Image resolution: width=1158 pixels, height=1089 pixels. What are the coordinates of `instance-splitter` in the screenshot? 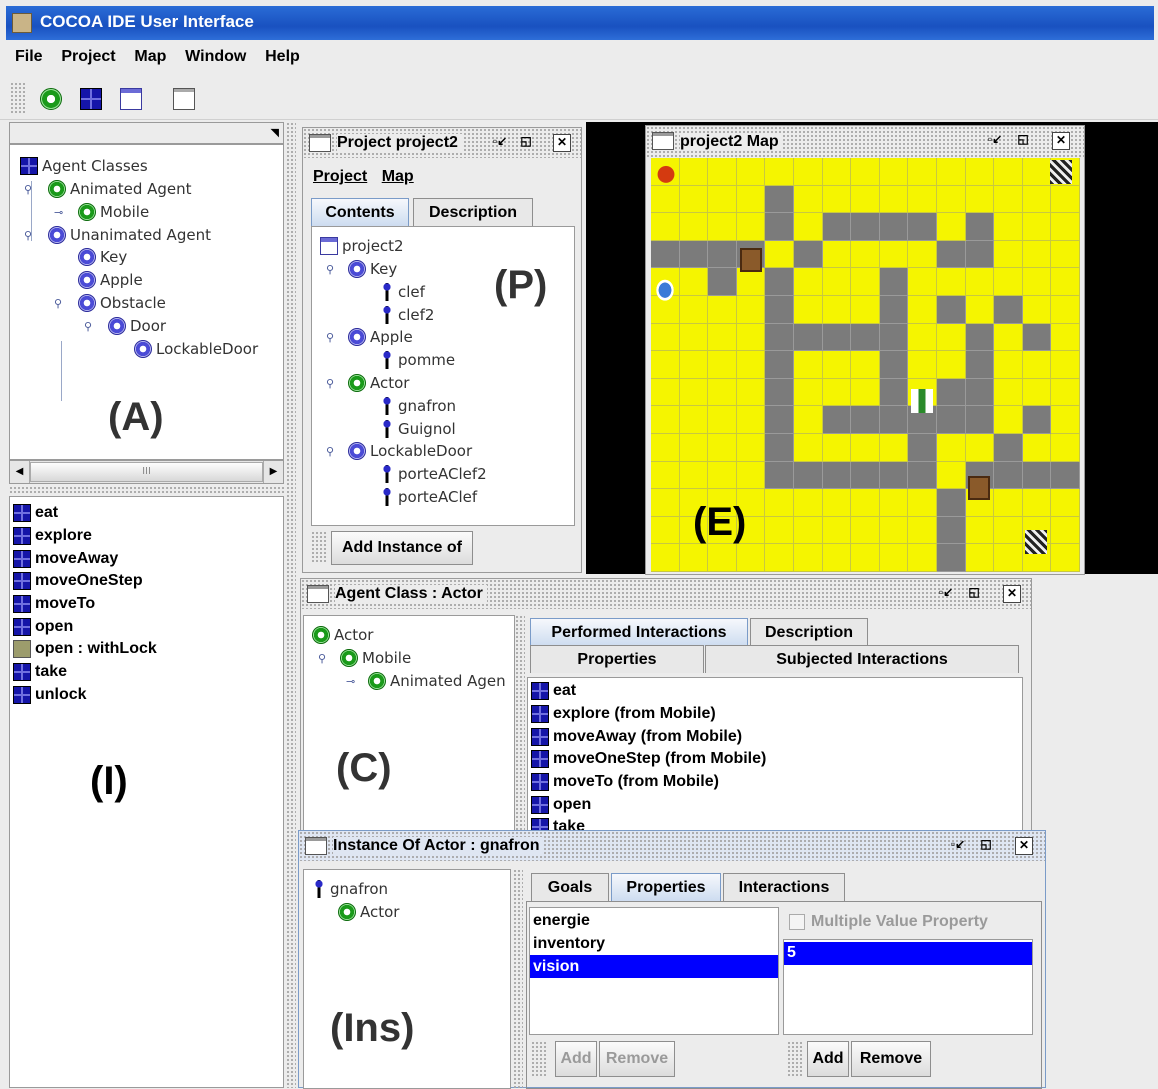 It's located at (518, 979).